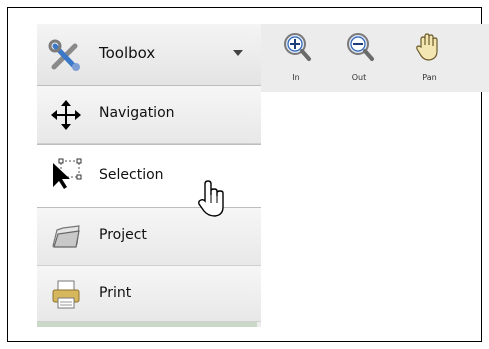  What do you see at coordinates (64, 55) in the screenshot?
I see `tools-icon` at bounding box center [64, 55].